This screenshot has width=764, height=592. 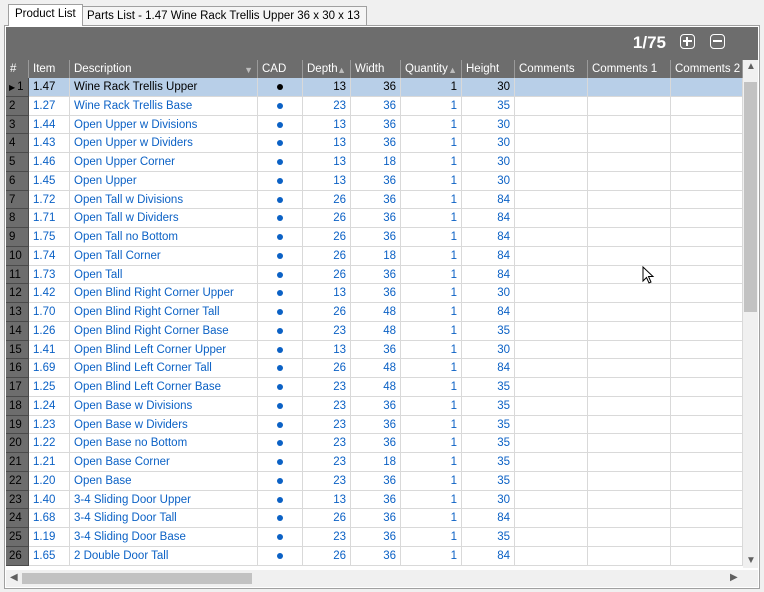 What do you see at coordinates (687, 41) in the screenshot?
I see `plus-square-icon` at bounding box center [687, 41].